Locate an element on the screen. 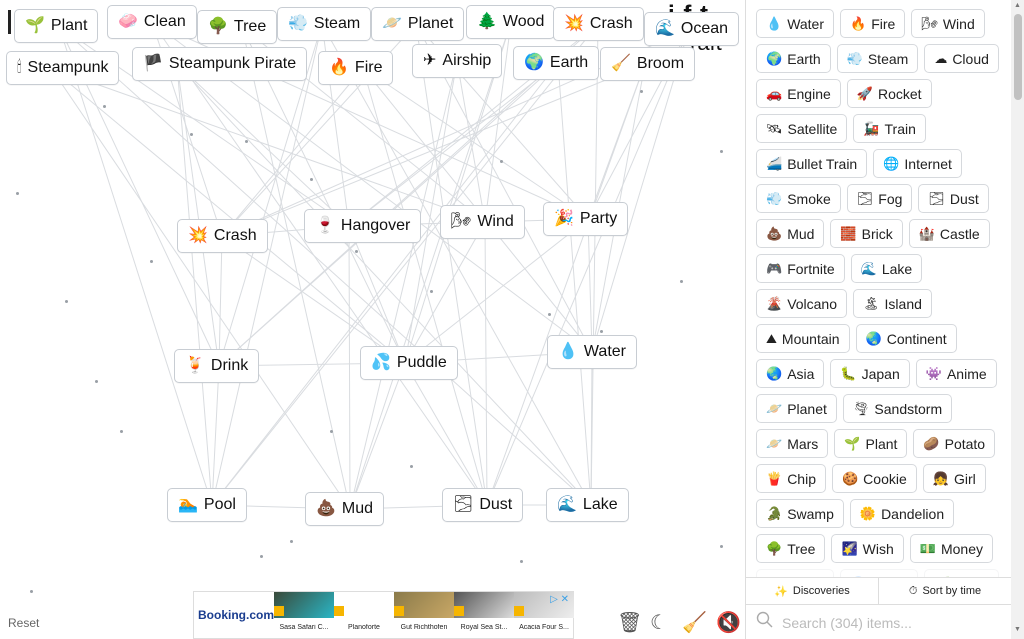 The width and height of the screenshot is (1024, 639). item-label: Volcano is located at coordinates (812, 303).